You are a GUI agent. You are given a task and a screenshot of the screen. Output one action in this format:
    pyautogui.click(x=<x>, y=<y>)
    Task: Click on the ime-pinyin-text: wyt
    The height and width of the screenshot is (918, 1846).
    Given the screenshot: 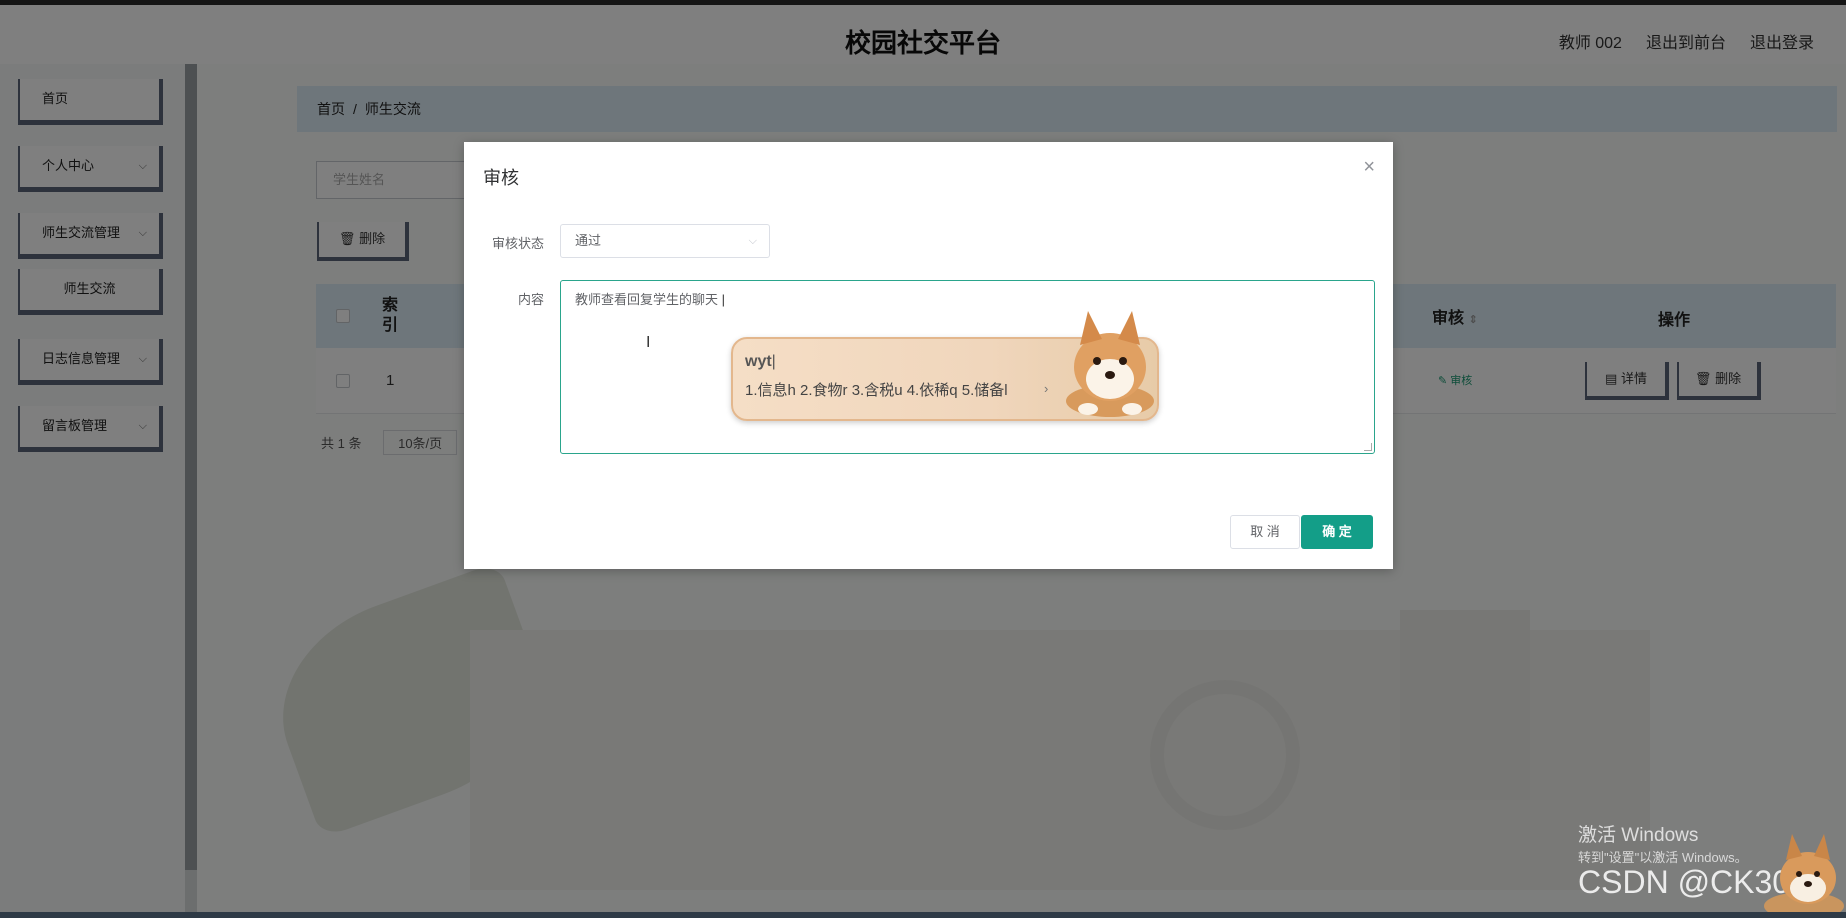 What is the action you would take?
    pyautogui.click(x=758, y=361)
    